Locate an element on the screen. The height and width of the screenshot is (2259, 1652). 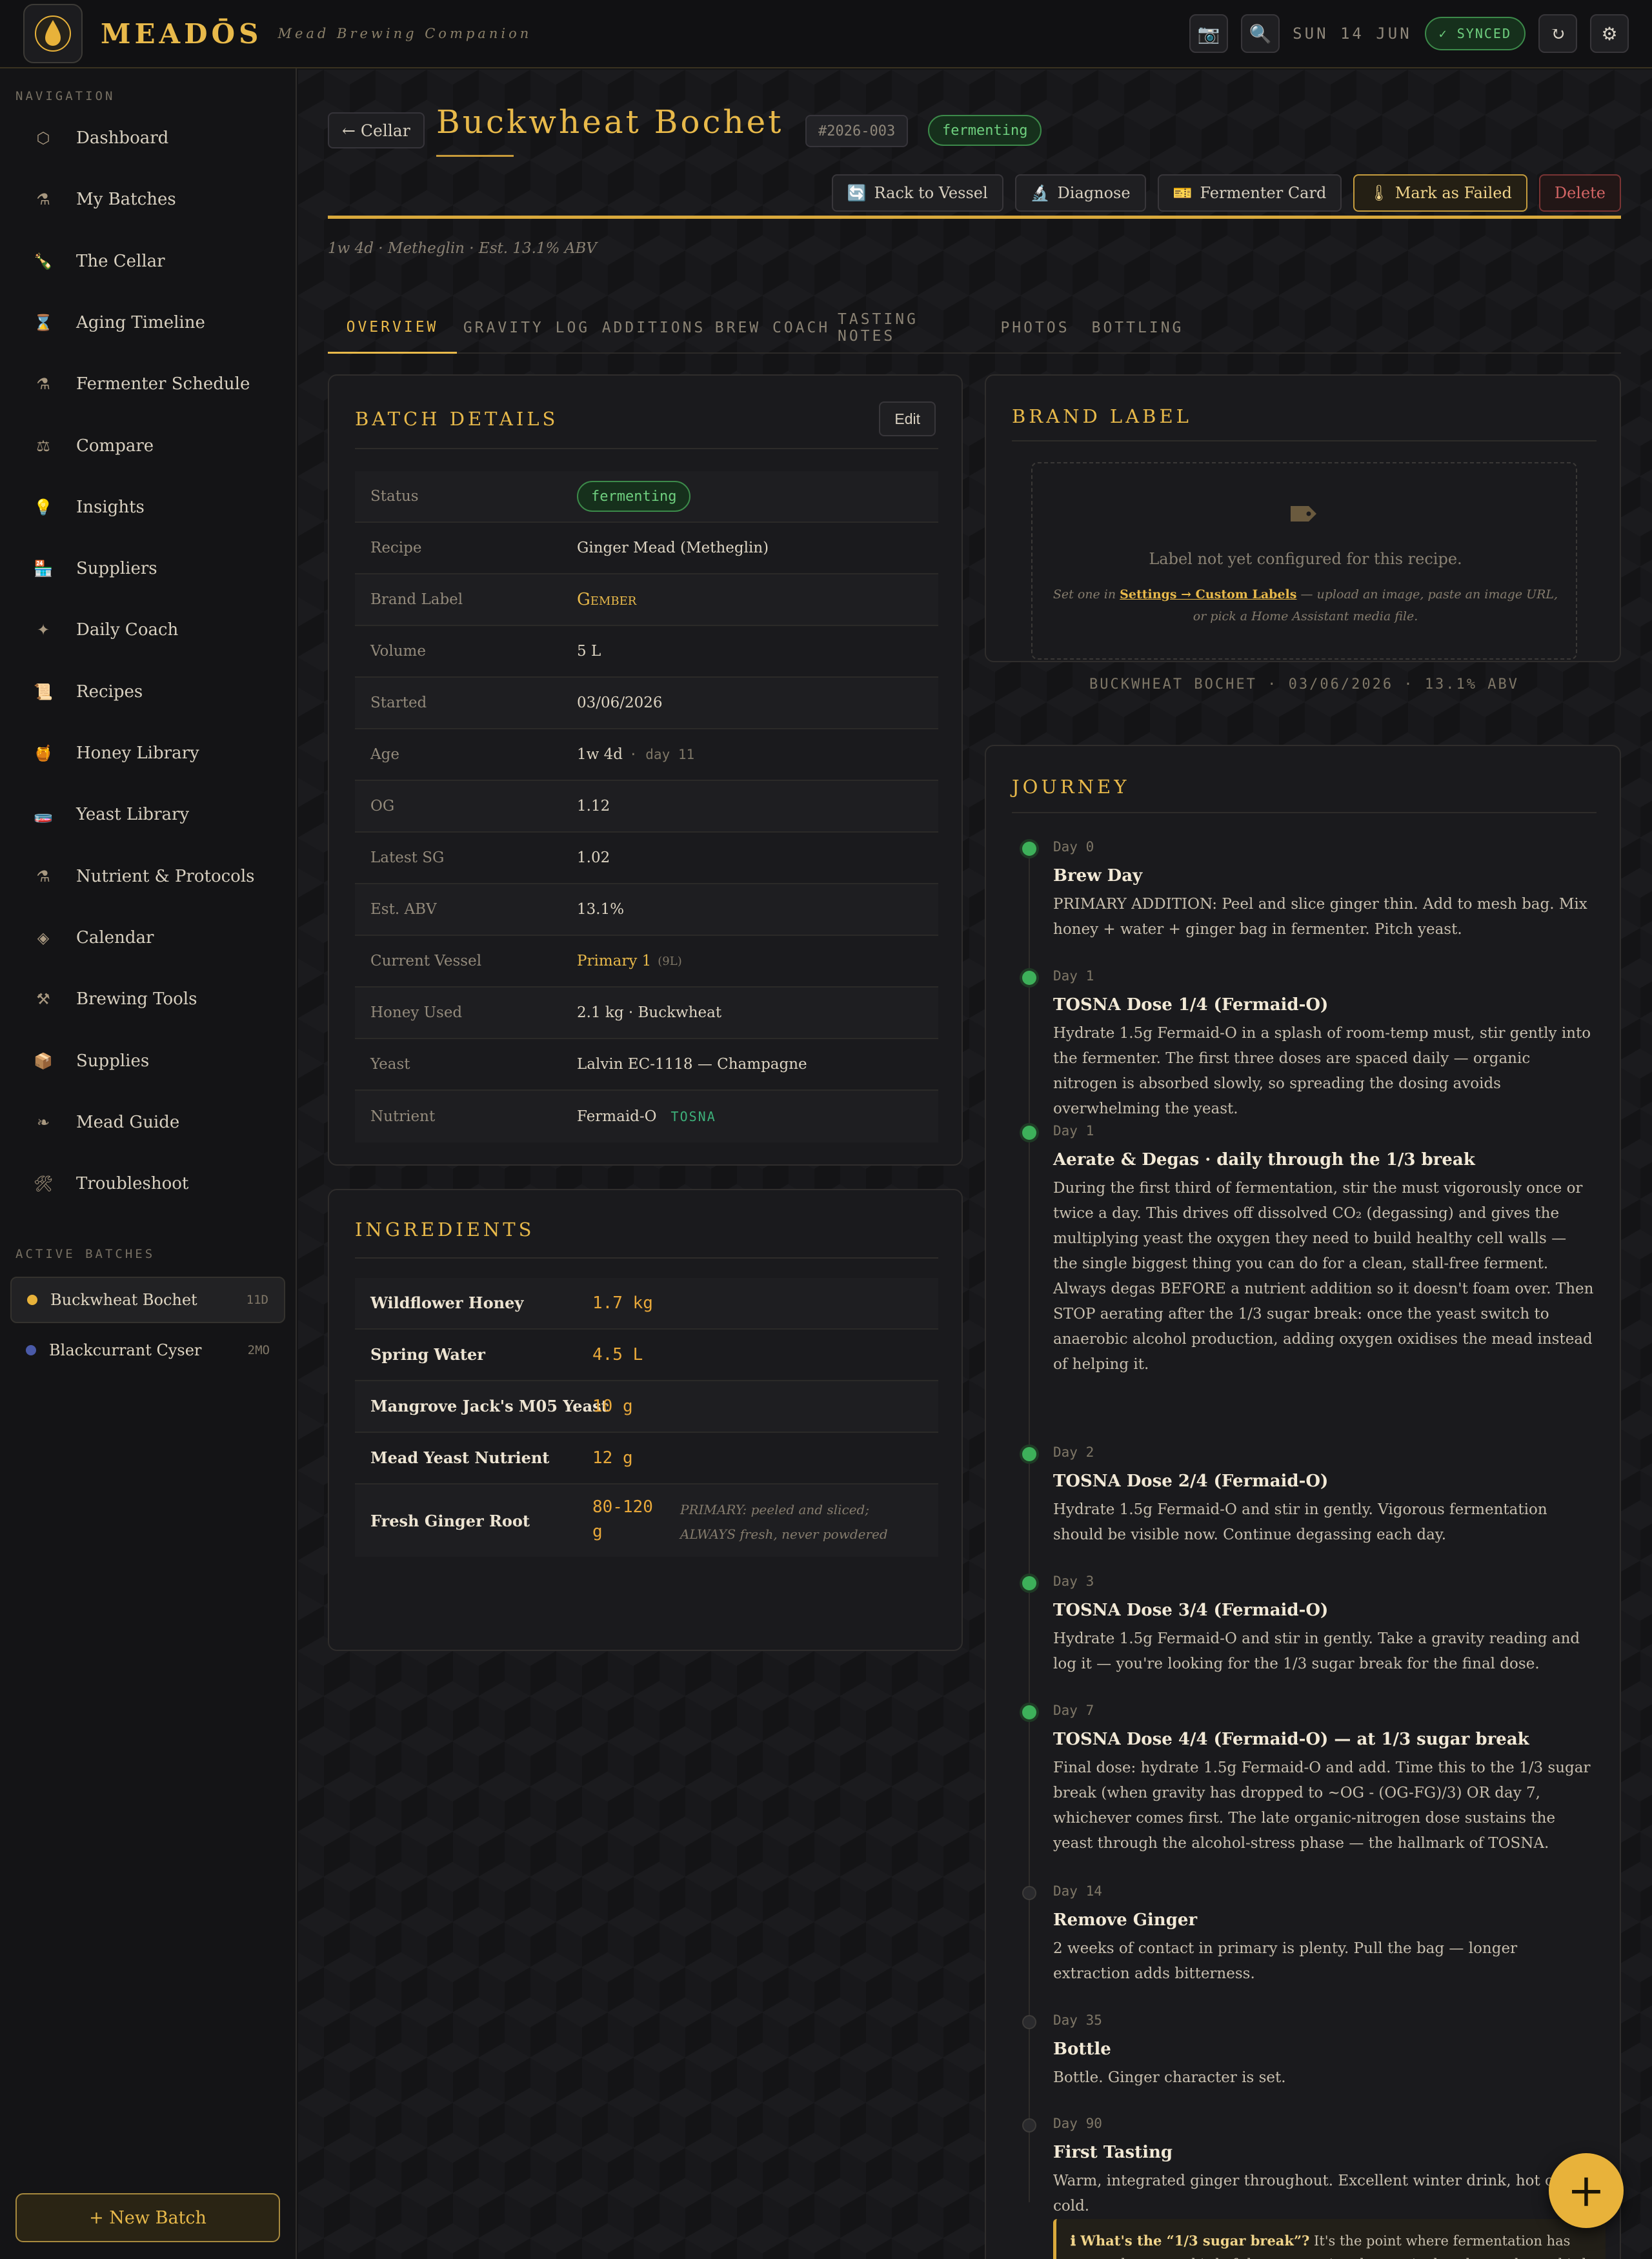
sidebar-item-label: Supplies is located at coordinates (113, 1061).